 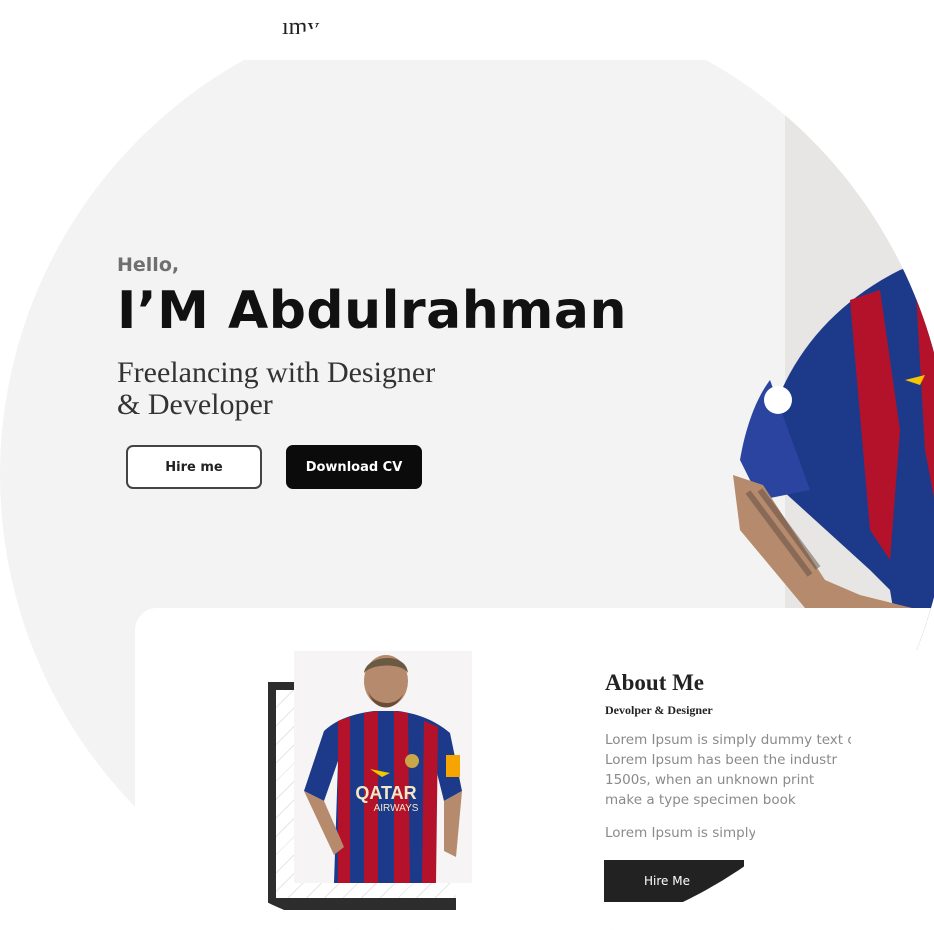 I want to click on about-paragraph-line: Lorem Ipsum is simply dummy text c, so click(x=728, y=740).